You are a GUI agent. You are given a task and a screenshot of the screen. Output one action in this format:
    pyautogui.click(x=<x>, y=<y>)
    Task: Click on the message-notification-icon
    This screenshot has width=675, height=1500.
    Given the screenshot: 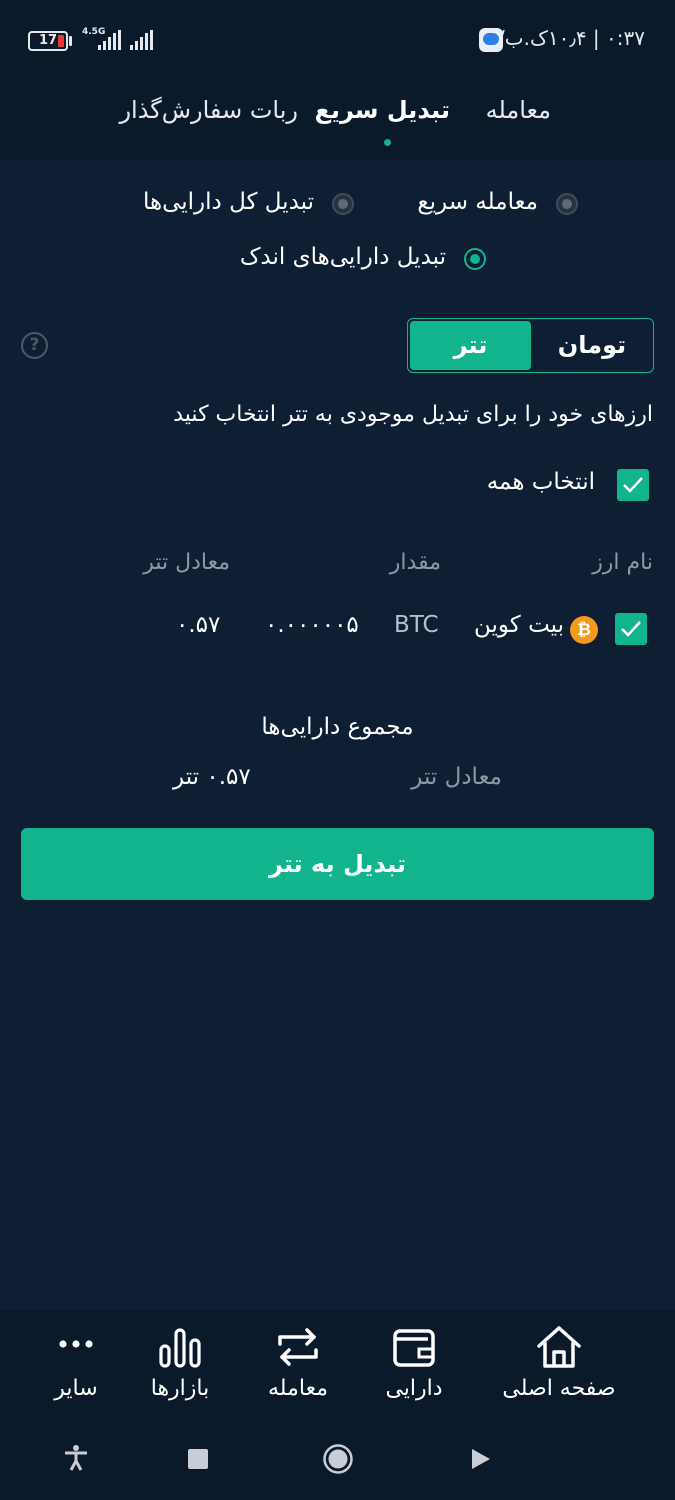 What is the action you would take?
    pyautogui.click(x=491, y=40)
    